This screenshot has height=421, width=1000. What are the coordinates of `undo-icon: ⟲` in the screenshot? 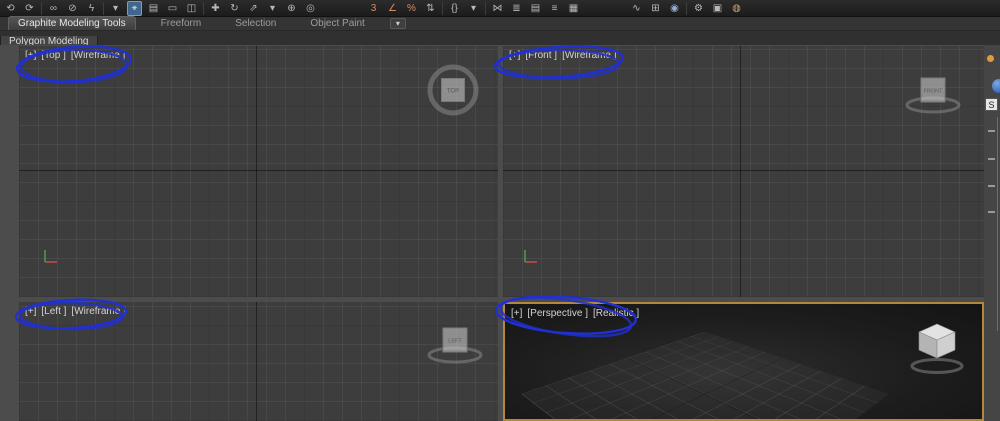 It's located at (10, 8).